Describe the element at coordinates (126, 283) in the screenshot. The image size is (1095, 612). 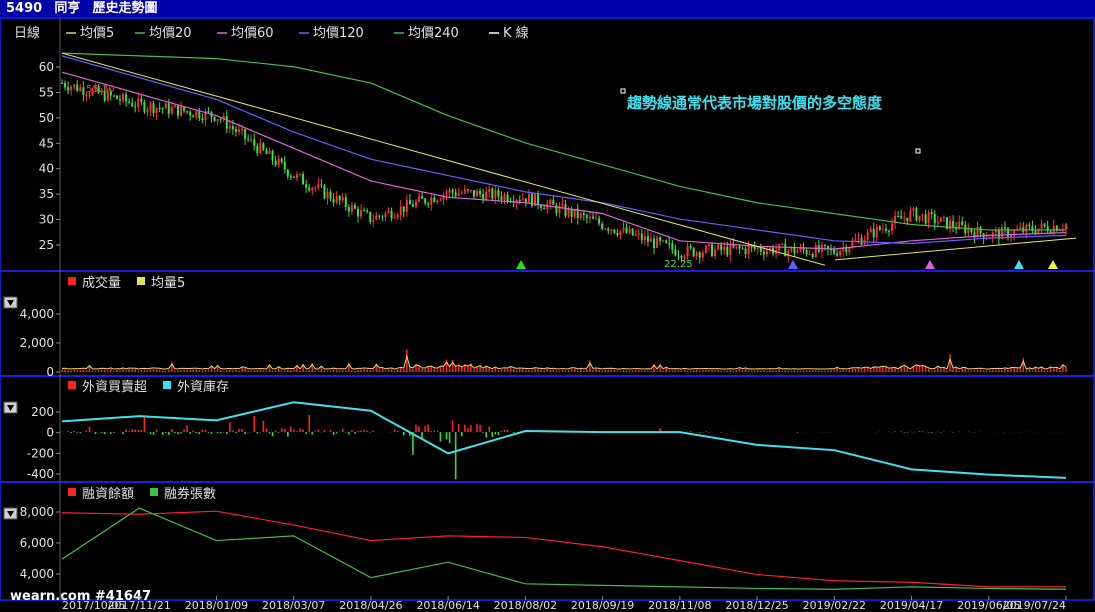
I see `volume-legend: 成交量 均量5` at that location.